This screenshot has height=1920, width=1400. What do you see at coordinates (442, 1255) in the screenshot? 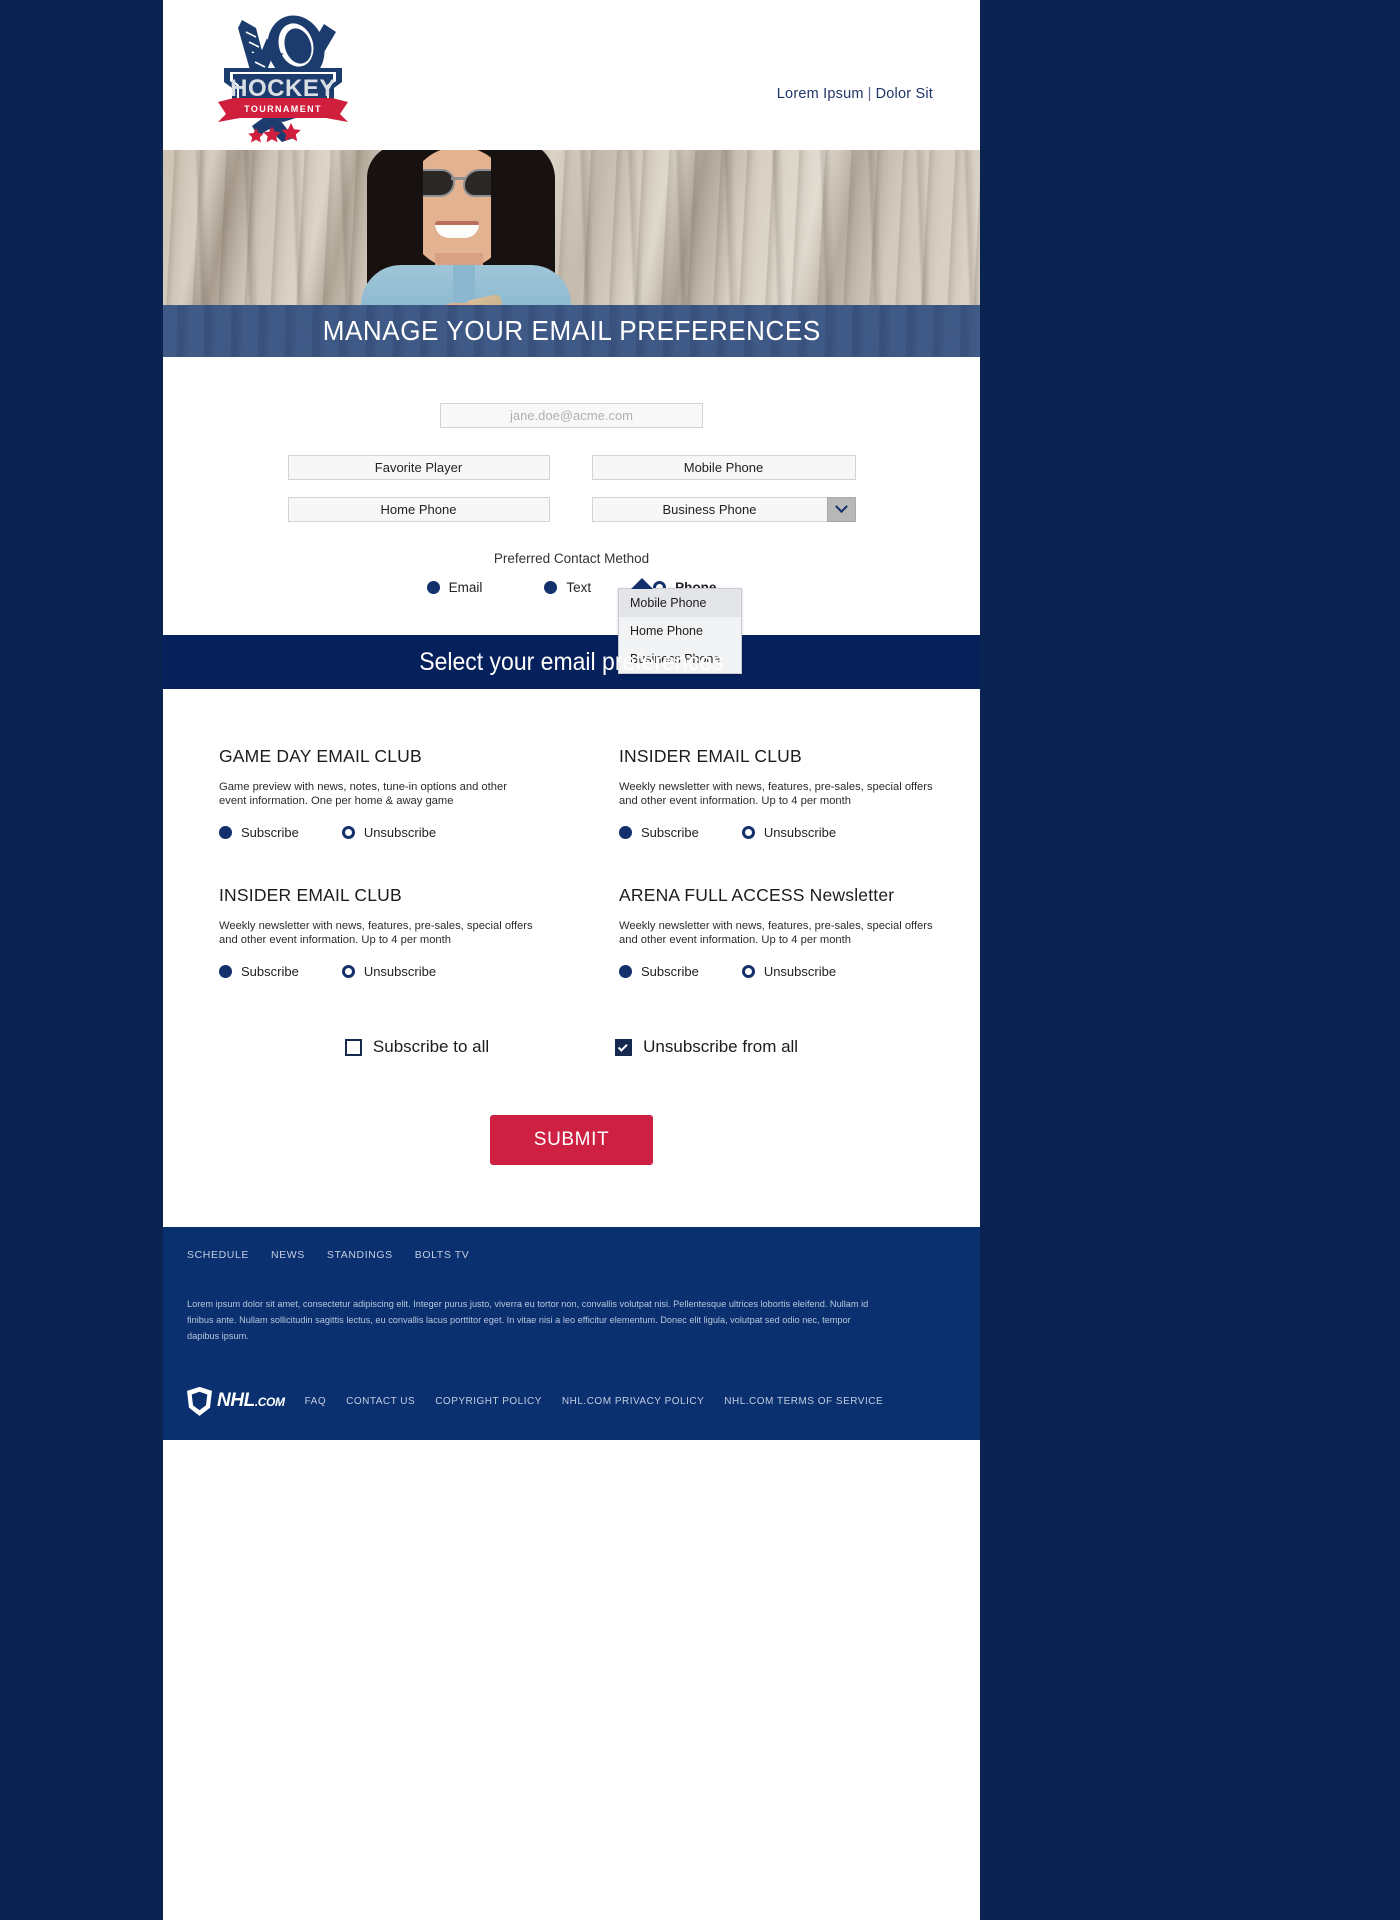
I see `footer-link-bolts-tv: BOLTS TV` at bounding box center [442, 1255].